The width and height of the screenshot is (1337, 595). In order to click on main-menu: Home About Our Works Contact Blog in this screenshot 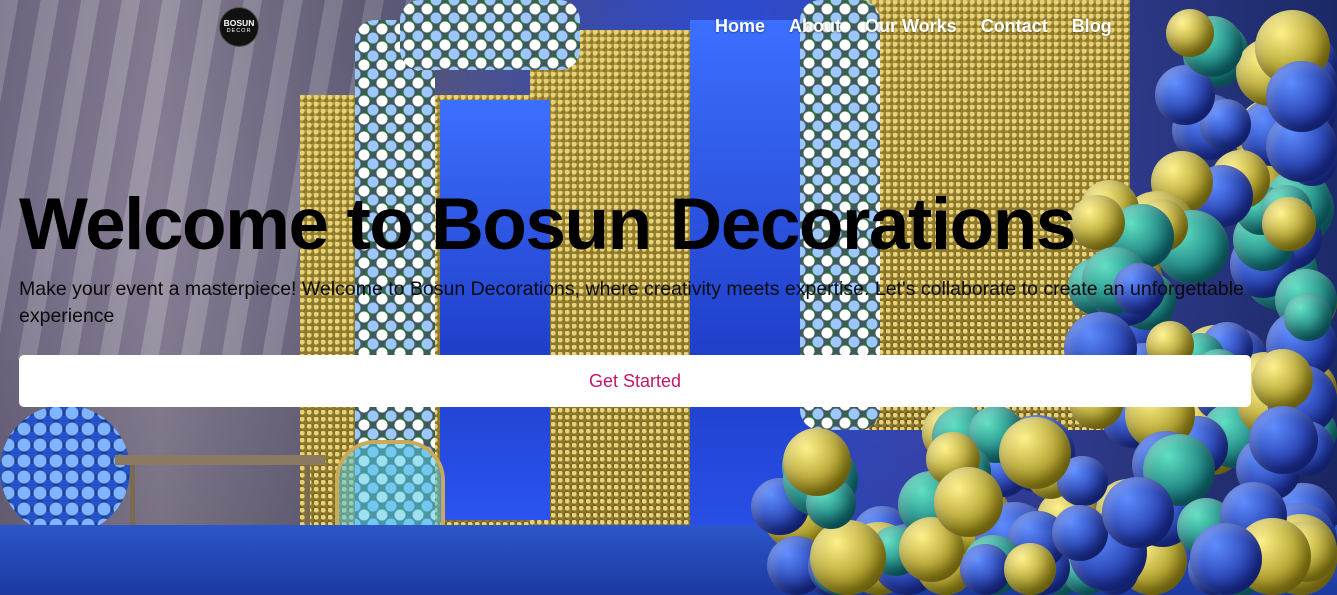, I will do `click(913, 26)`.